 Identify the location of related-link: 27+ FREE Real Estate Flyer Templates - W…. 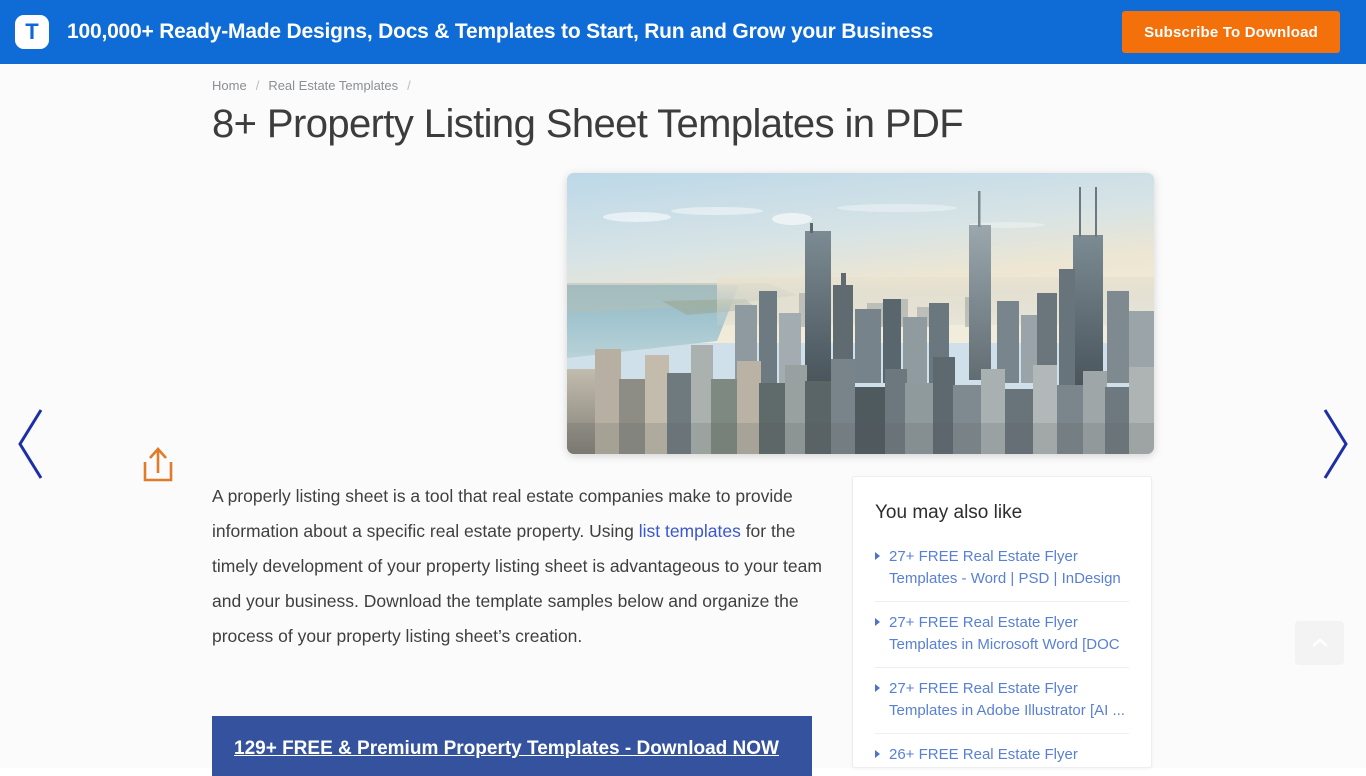
(1009, 568).